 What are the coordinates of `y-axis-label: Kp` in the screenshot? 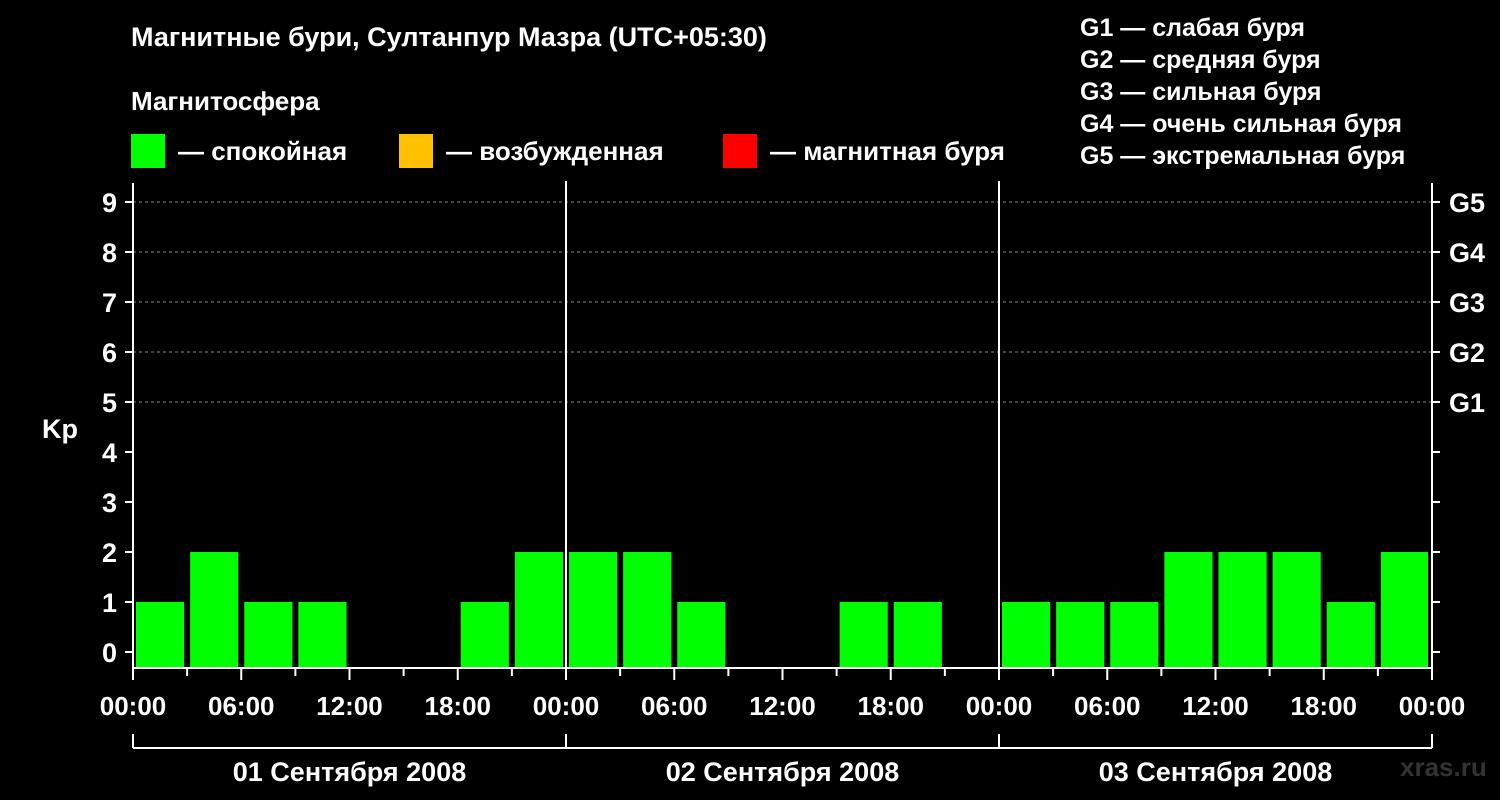 It's located at (60, 429).